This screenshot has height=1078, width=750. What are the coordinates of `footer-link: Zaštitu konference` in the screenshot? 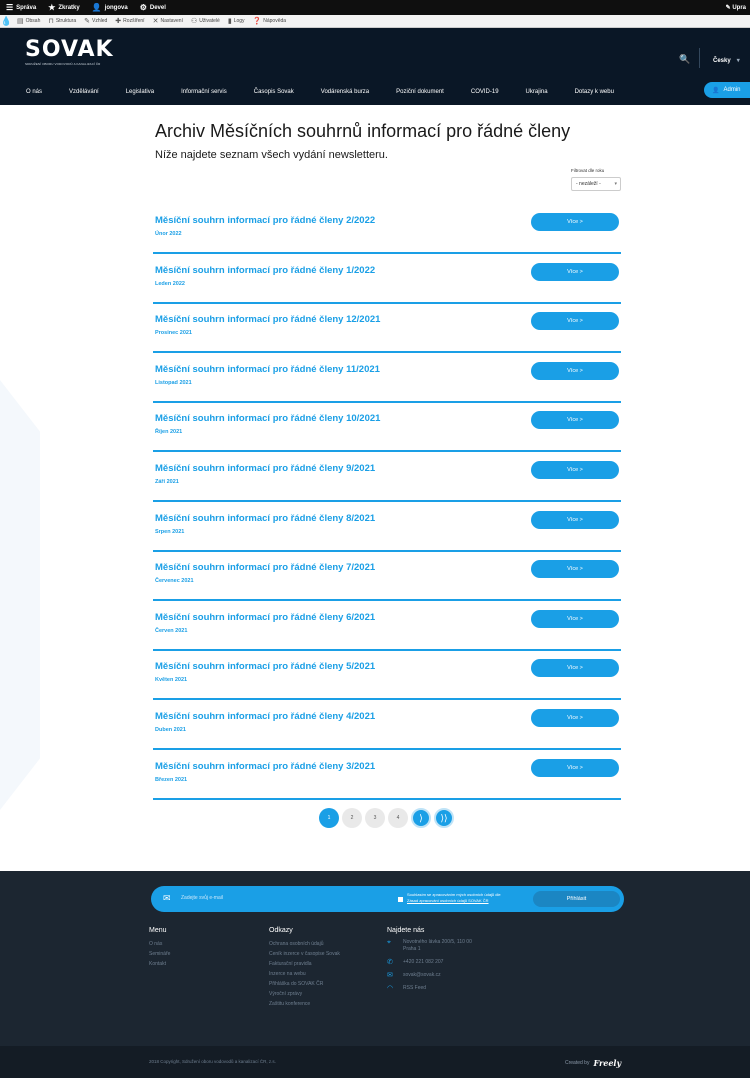 It's located at (304, 1004).